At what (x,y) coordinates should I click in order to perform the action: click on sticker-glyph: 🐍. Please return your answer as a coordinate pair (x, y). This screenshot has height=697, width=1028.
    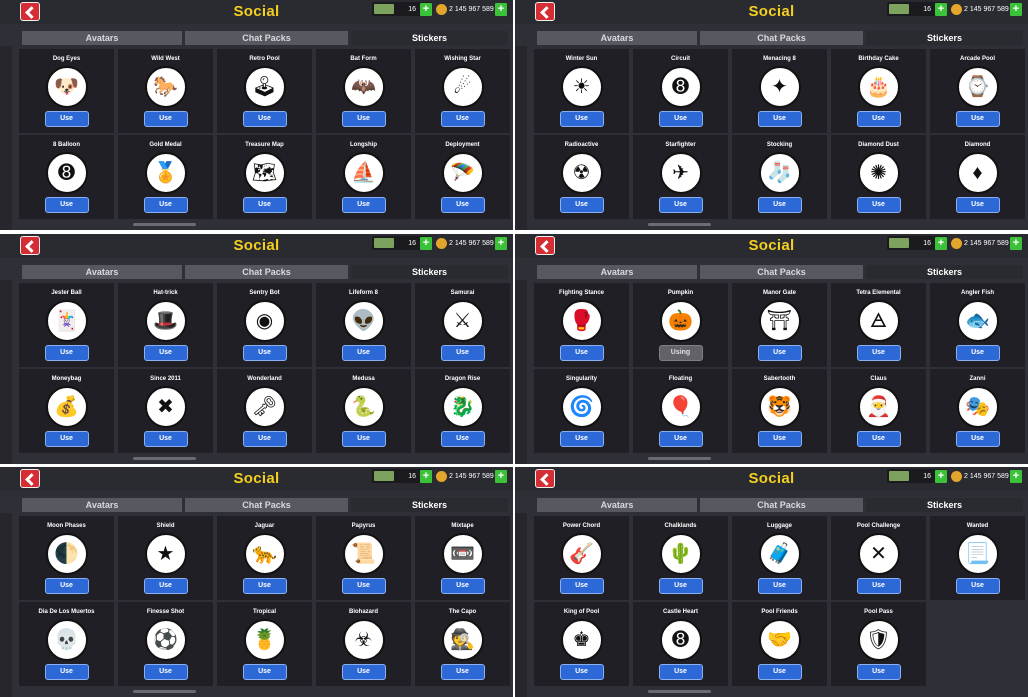
    Looking at the image, I should click on (363, 407).